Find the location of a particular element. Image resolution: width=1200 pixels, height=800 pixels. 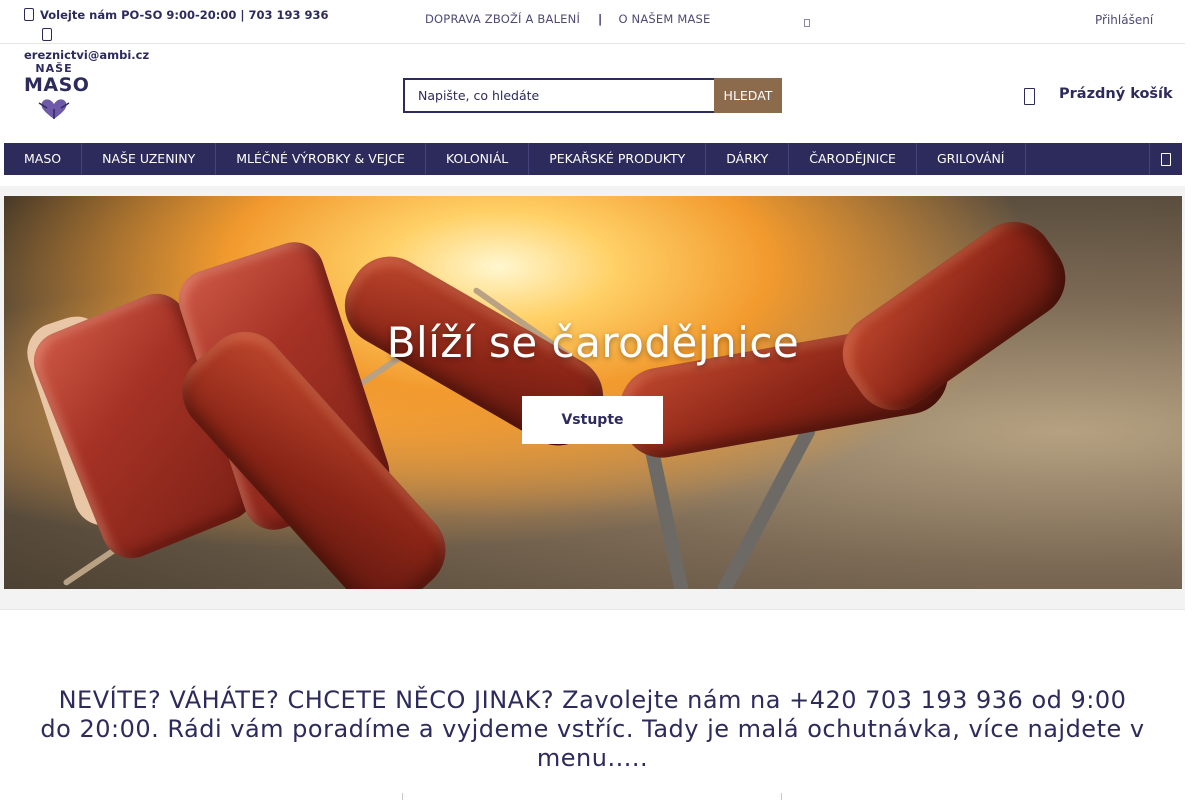

link-about-meat: O NAŠEM MASE is located at coordinates (664, 19).